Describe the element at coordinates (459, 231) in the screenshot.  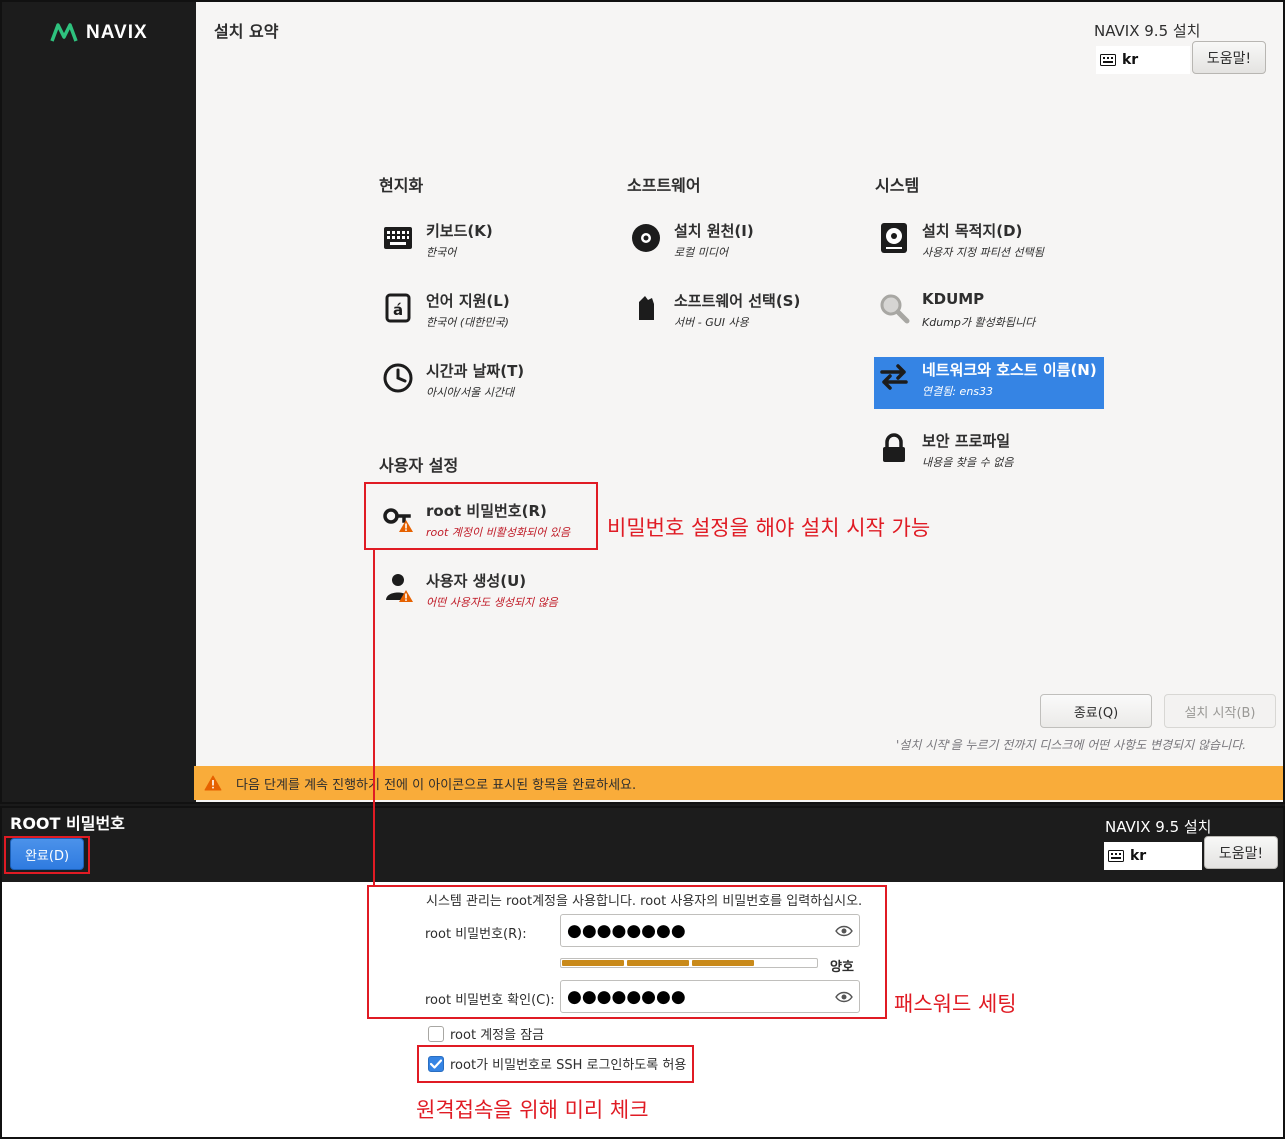
I see `spoke-keyboard-name: 키보드(K)` at that location.